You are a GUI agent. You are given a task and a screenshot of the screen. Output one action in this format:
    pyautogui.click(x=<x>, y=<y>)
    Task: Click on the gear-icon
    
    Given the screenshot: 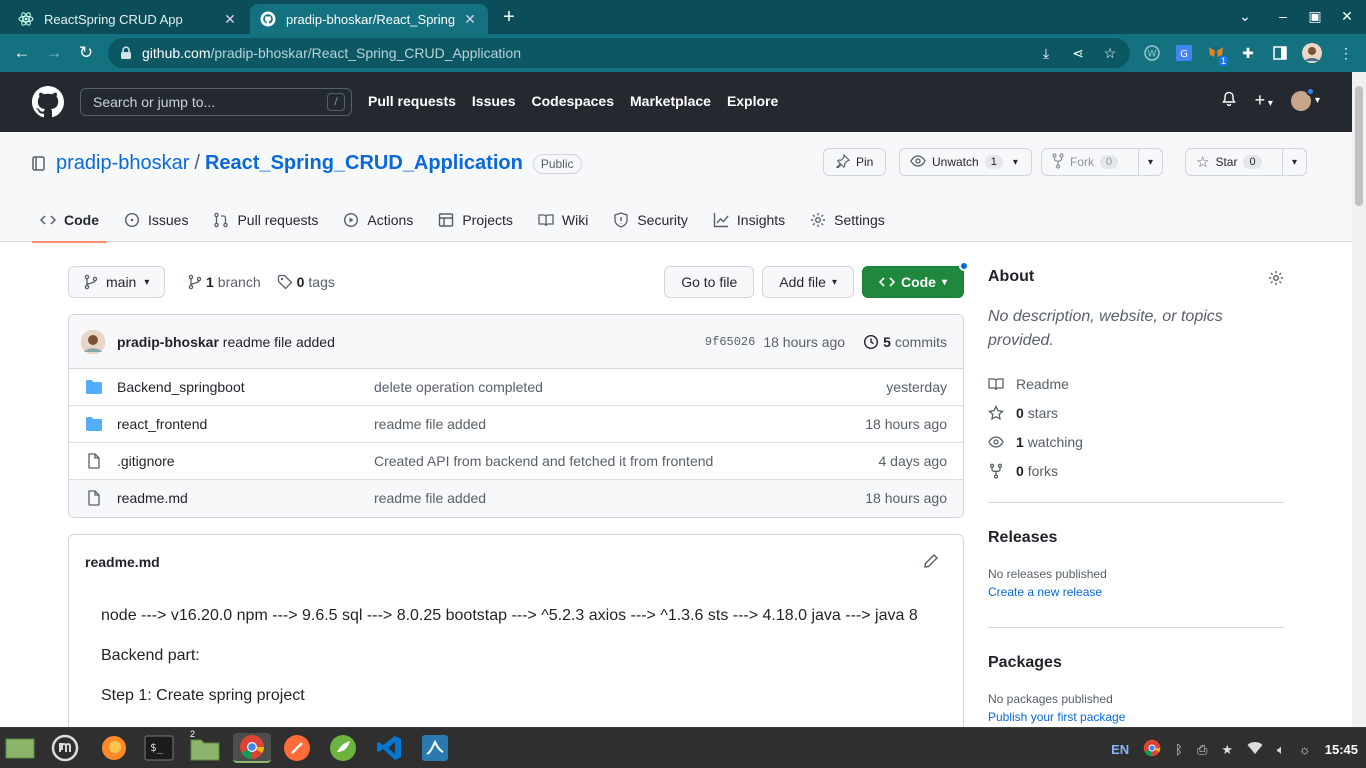 What is the action you would take?
    pyautogui.click(x=1276, y=278)
    